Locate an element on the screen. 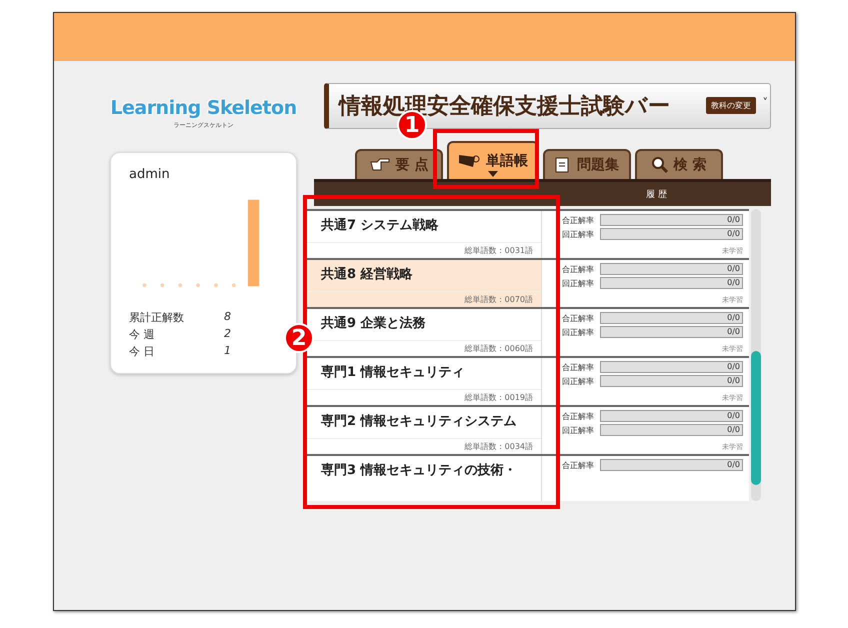 Image resolution: width=848 pixels, height=628 pixels. unit-title: 共通8 経営戦略 is located at coordinates (367, 274).